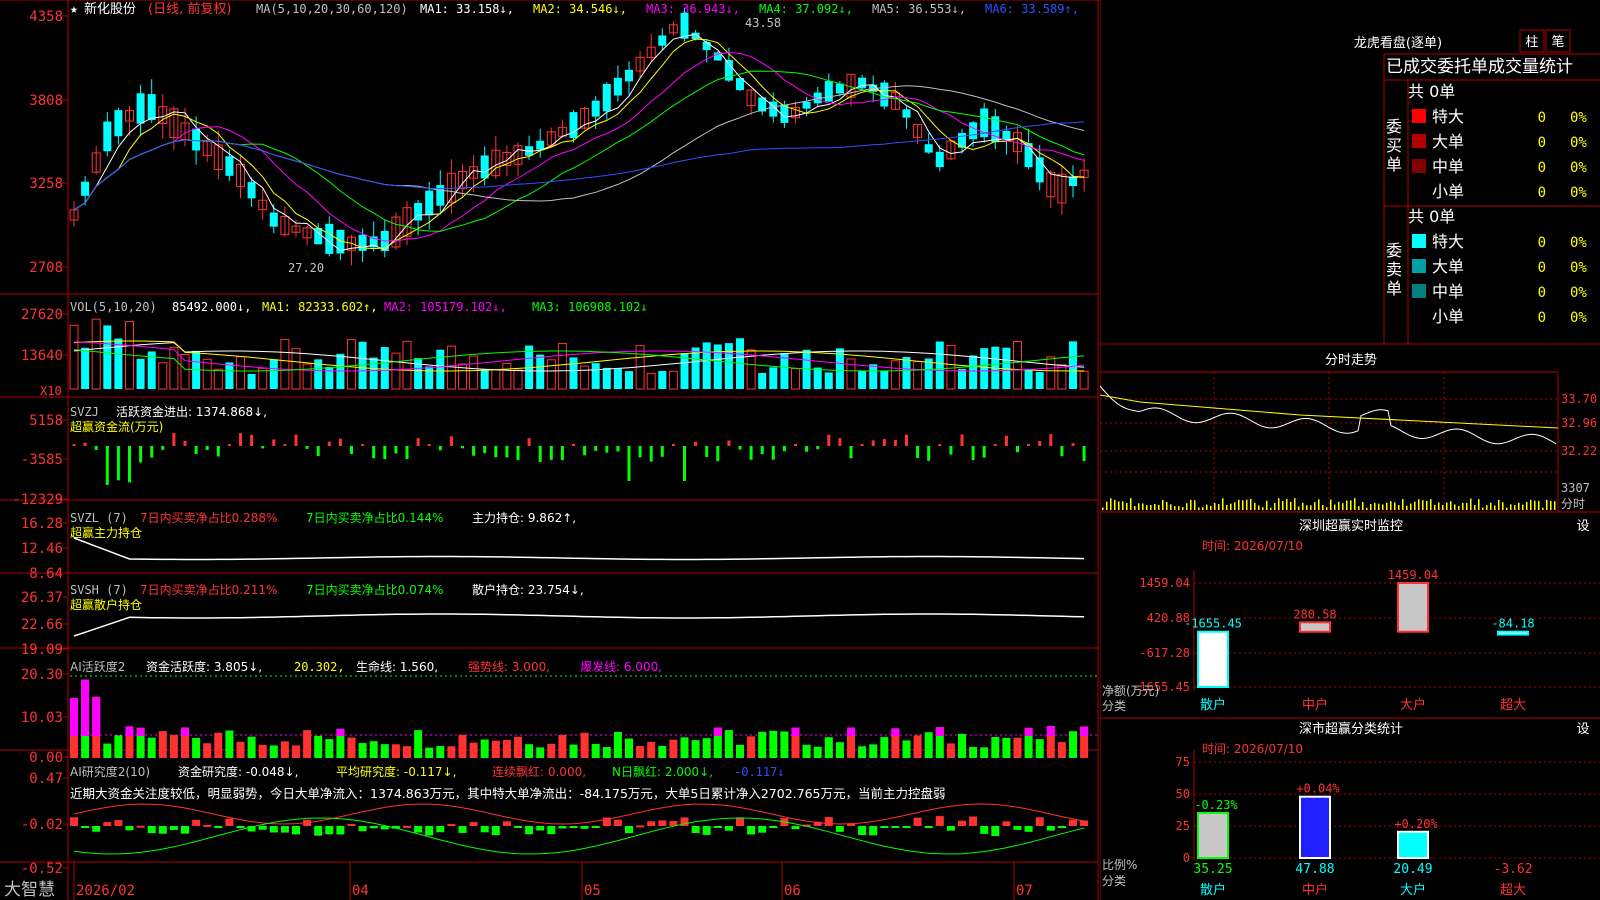  Describe the element at coordinates (584, 716) in the screenshot. I see `ai1-bars` at that location.